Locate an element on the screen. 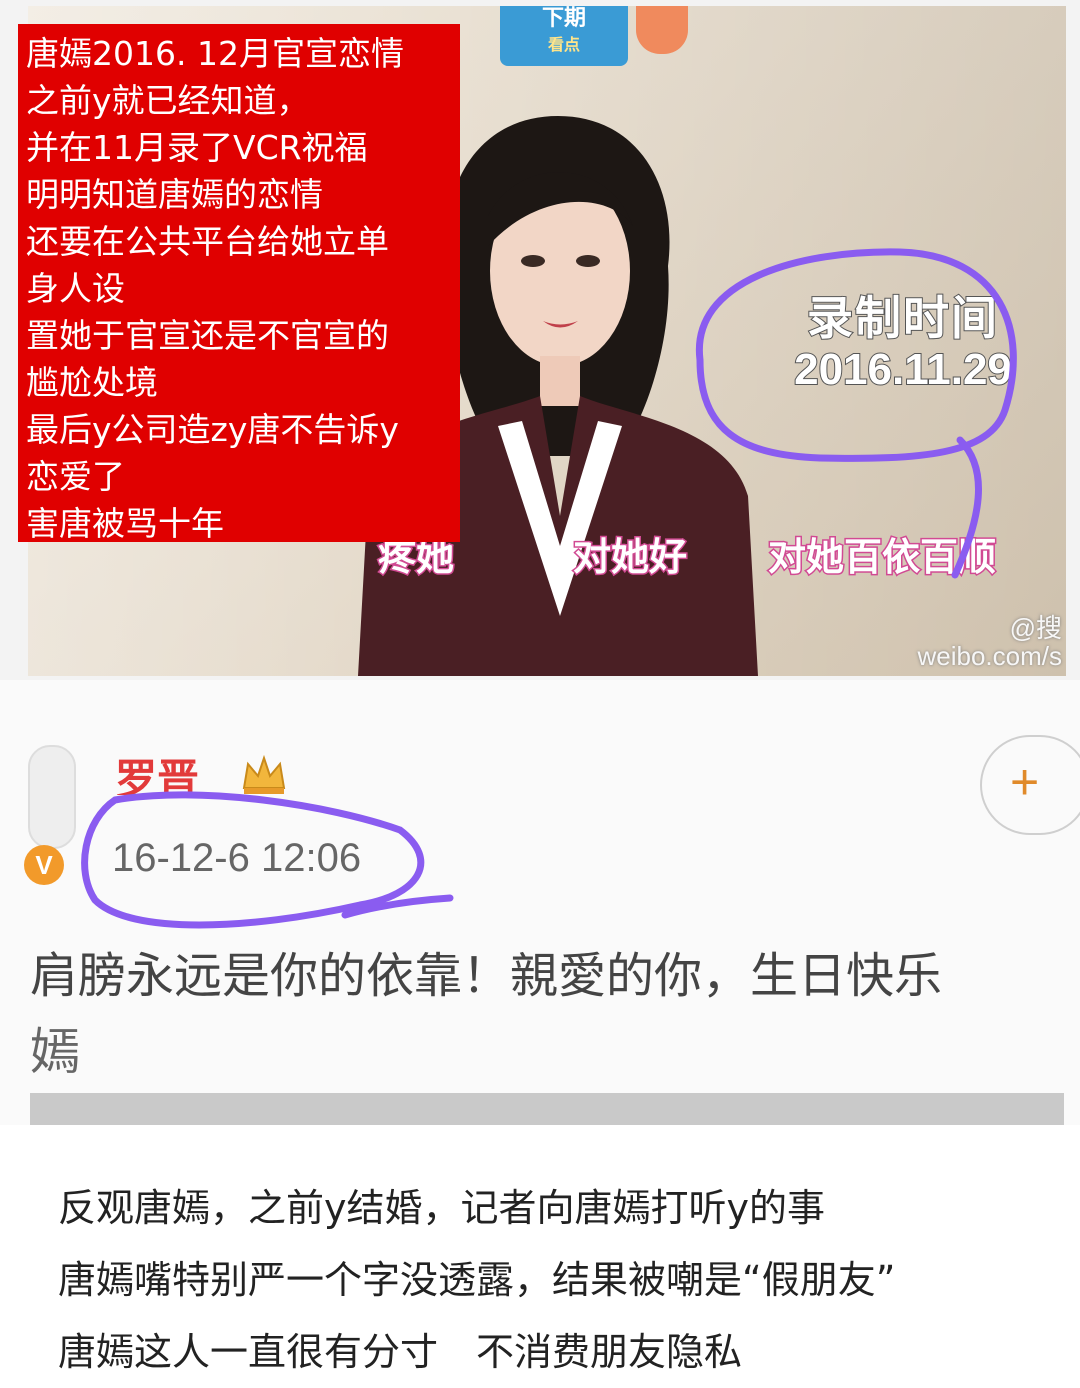 Image resolution: width=1080 pixels, height=1388 pixels. caption-line: 唐嫣嘴特别严一个字没透露，结果被嘲是“假朋友” is located at coordinates (477, 1280).